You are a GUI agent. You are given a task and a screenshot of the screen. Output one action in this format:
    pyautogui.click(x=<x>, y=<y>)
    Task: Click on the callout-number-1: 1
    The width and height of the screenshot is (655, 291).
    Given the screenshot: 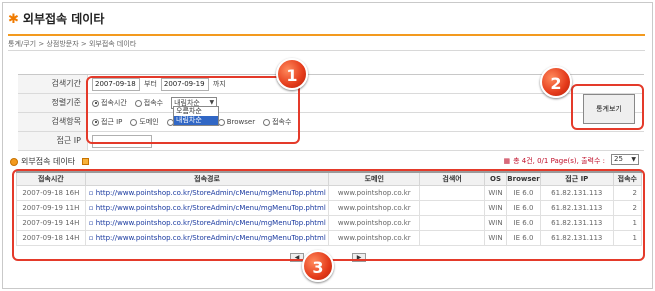 What is the action you would take?
    pyautogui.click(x=292, y=74)
    